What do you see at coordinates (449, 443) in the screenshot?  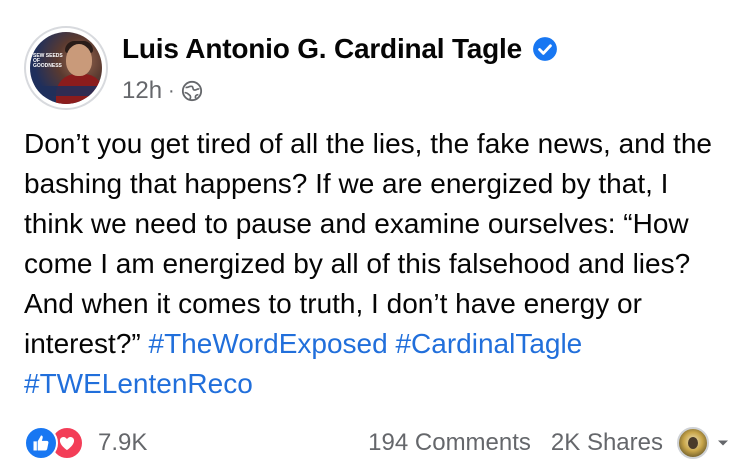 I see `comments-count-link: 194 Comments` at bounding box center [449, 443].